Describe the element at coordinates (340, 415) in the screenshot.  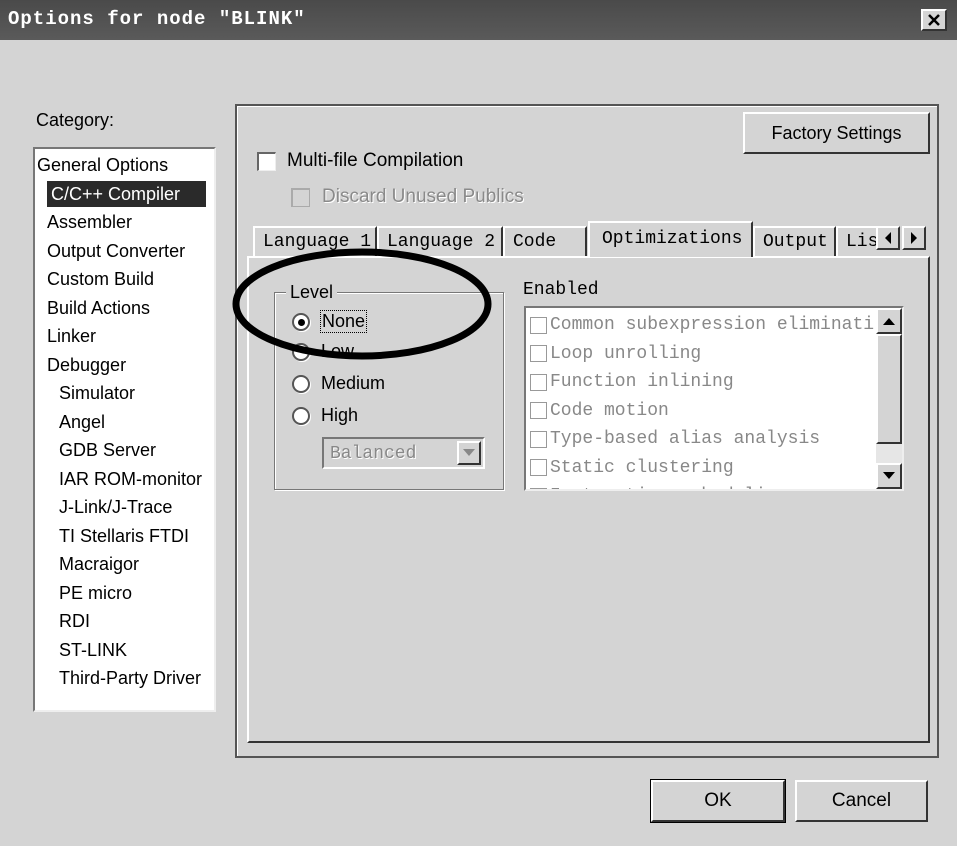
I see `level-high-label: High` at that location.